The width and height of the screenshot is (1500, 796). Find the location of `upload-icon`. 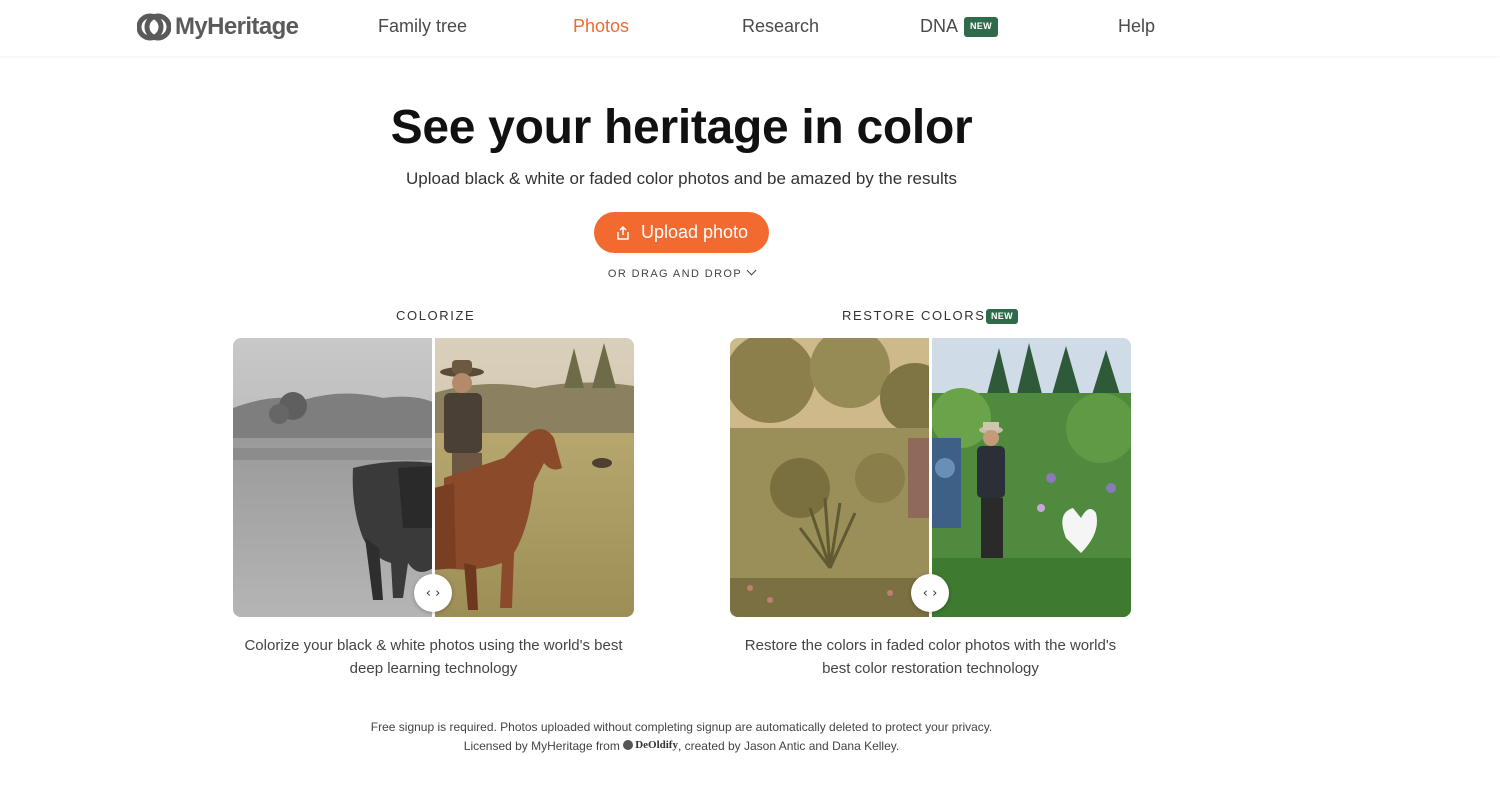

upload-icon is located at coordinates (623, 232).